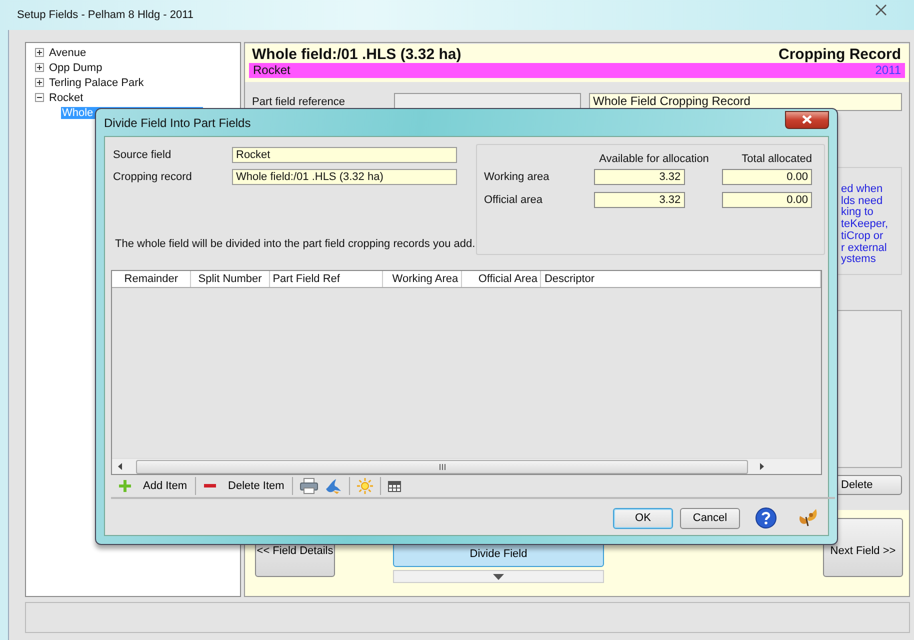  What do you see at coordinates (681, 279) in the screenshot?
I see `column-header: Descriptor` at bounding box center [681, 279].